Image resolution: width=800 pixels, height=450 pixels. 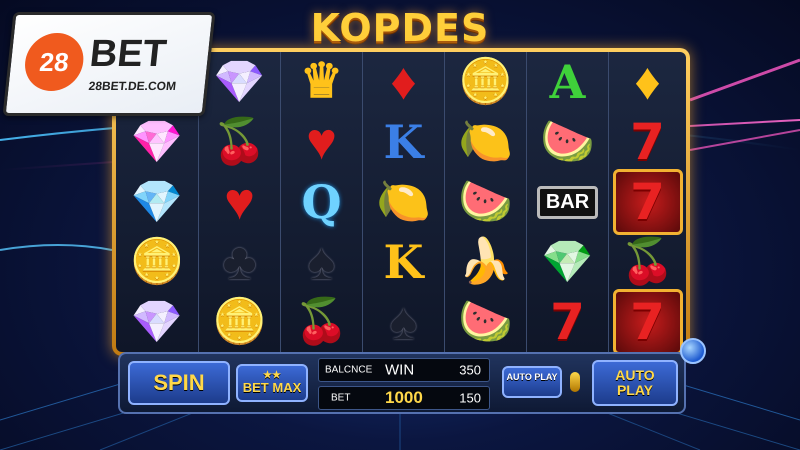 I want to click on club-icon: ♣, so click(x=239, y=262).